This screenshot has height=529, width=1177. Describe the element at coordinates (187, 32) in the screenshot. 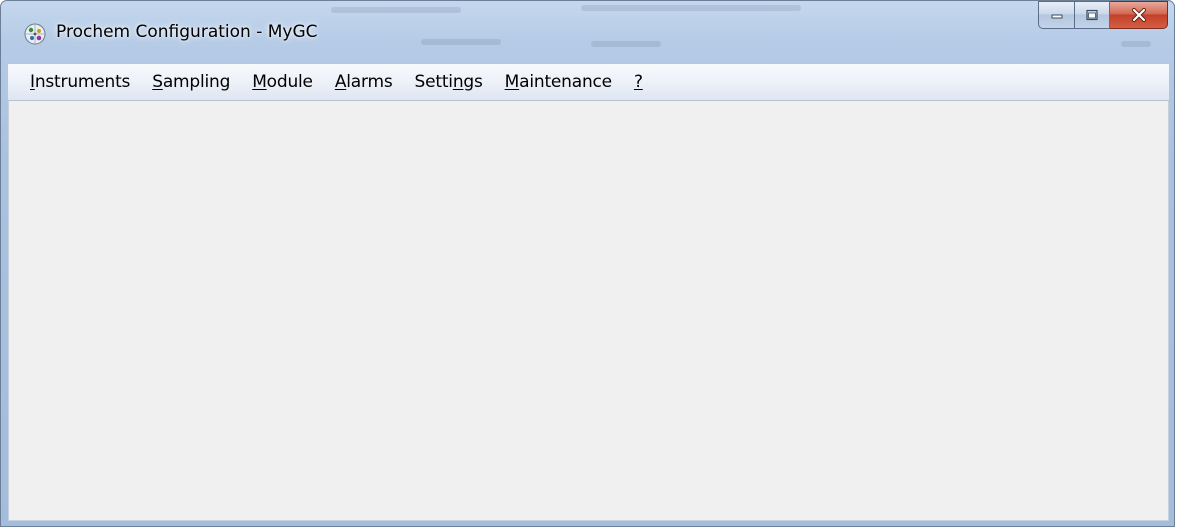

I see `window-title: Prochem Configuration - MyGC` at that location.